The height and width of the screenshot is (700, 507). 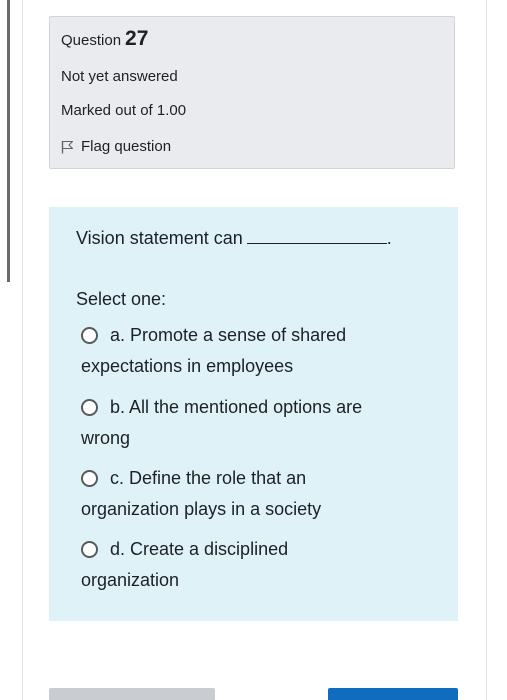 I want to click on option-line-1: a. Promote a sense of shared, so click(x=228, y=335).